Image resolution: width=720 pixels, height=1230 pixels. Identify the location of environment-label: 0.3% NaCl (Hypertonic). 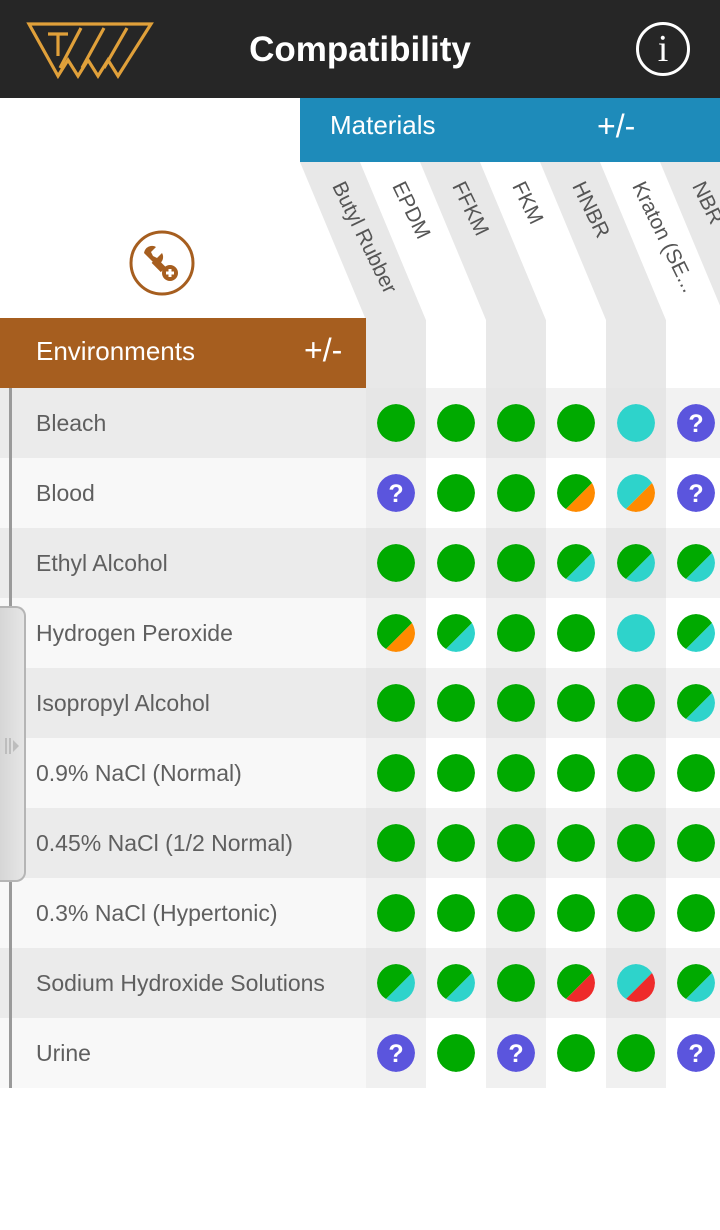
(183, 913).